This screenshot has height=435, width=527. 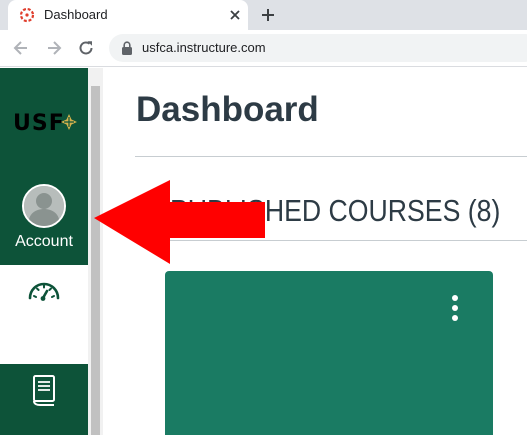 What do you see at coordinates (235, 15) in the screenshot?
I see `close-tab-icon` at bounding box center [235, 15].